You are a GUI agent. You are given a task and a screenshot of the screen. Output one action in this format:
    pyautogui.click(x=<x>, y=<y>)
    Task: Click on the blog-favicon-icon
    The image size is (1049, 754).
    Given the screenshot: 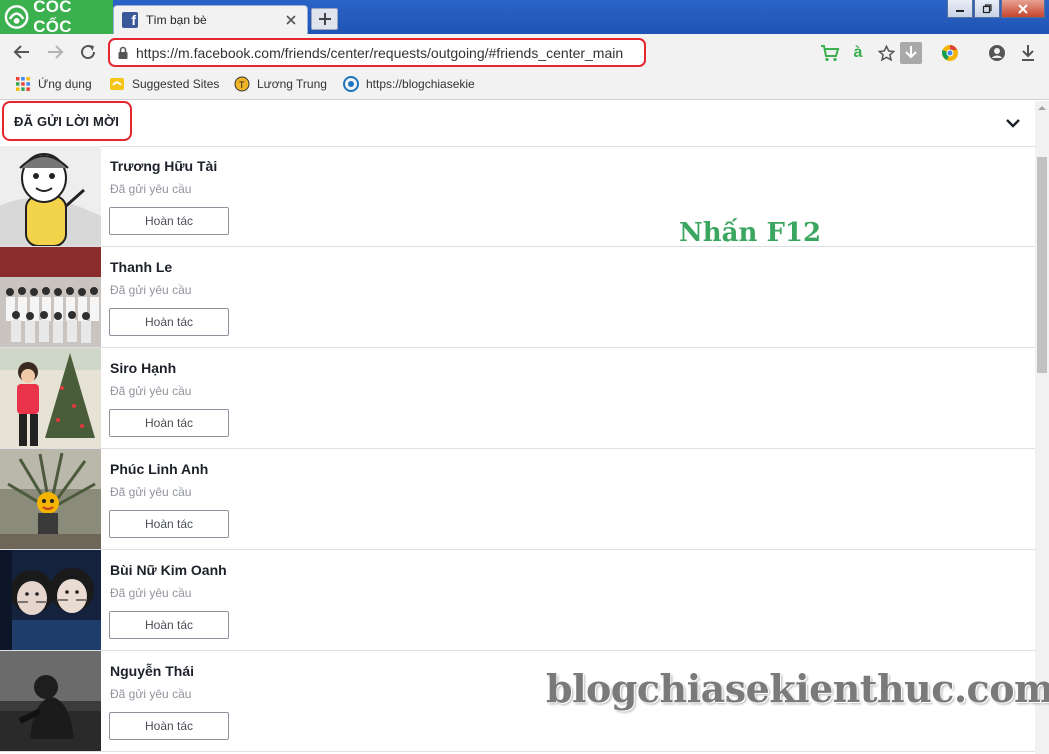 What is the action you would take?
    pyautogui.click(x=351, y=84)
    